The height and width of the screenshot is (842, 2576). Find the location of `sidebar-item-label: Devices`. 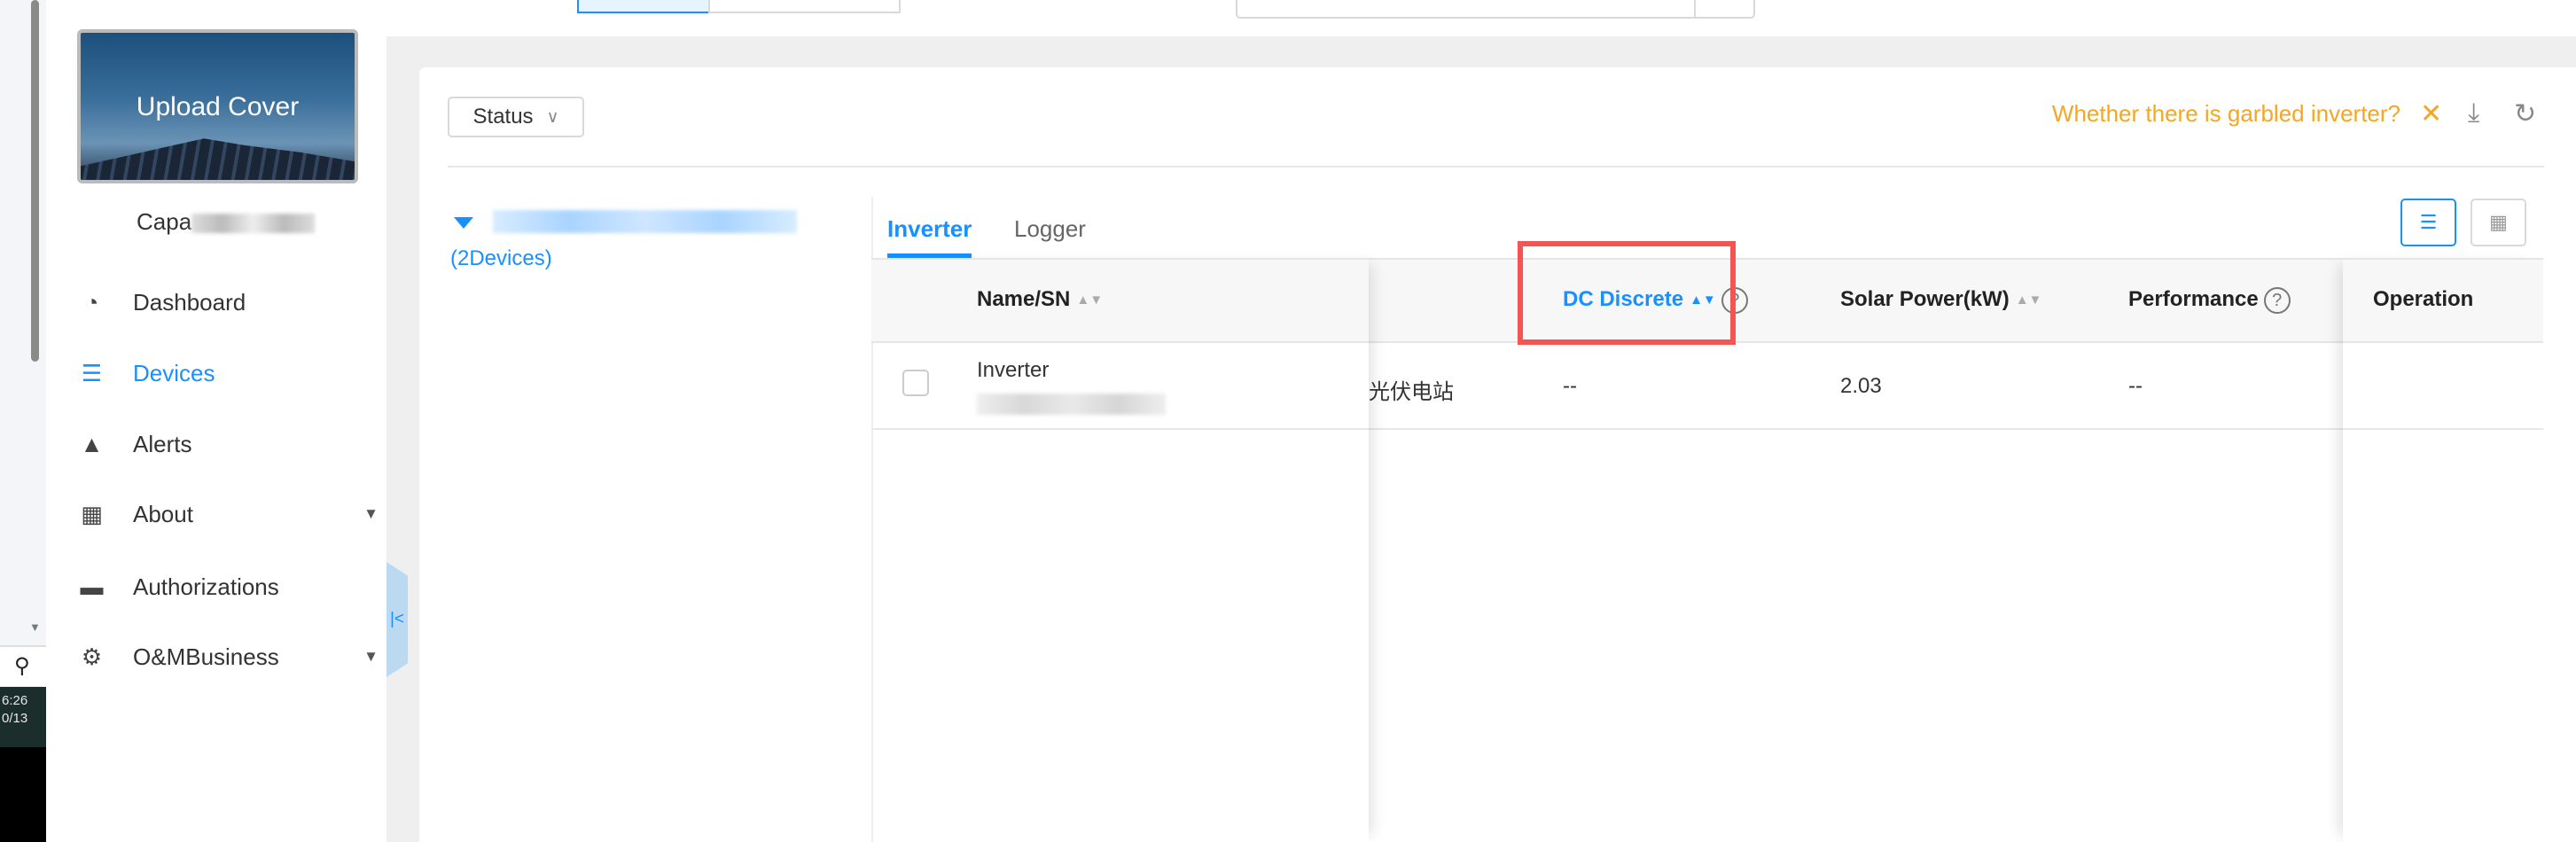

sidebar-item-label: Devices is located at coordinates (174, 372).